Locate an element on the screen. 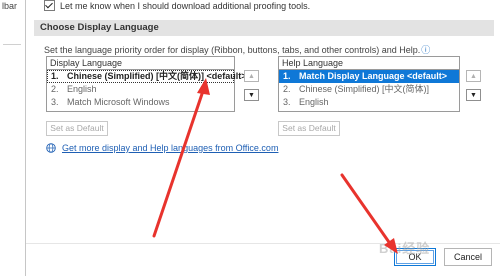 The width and height of the screenshot is (500, 276). globe-icon is located at coordinates (51, 148).